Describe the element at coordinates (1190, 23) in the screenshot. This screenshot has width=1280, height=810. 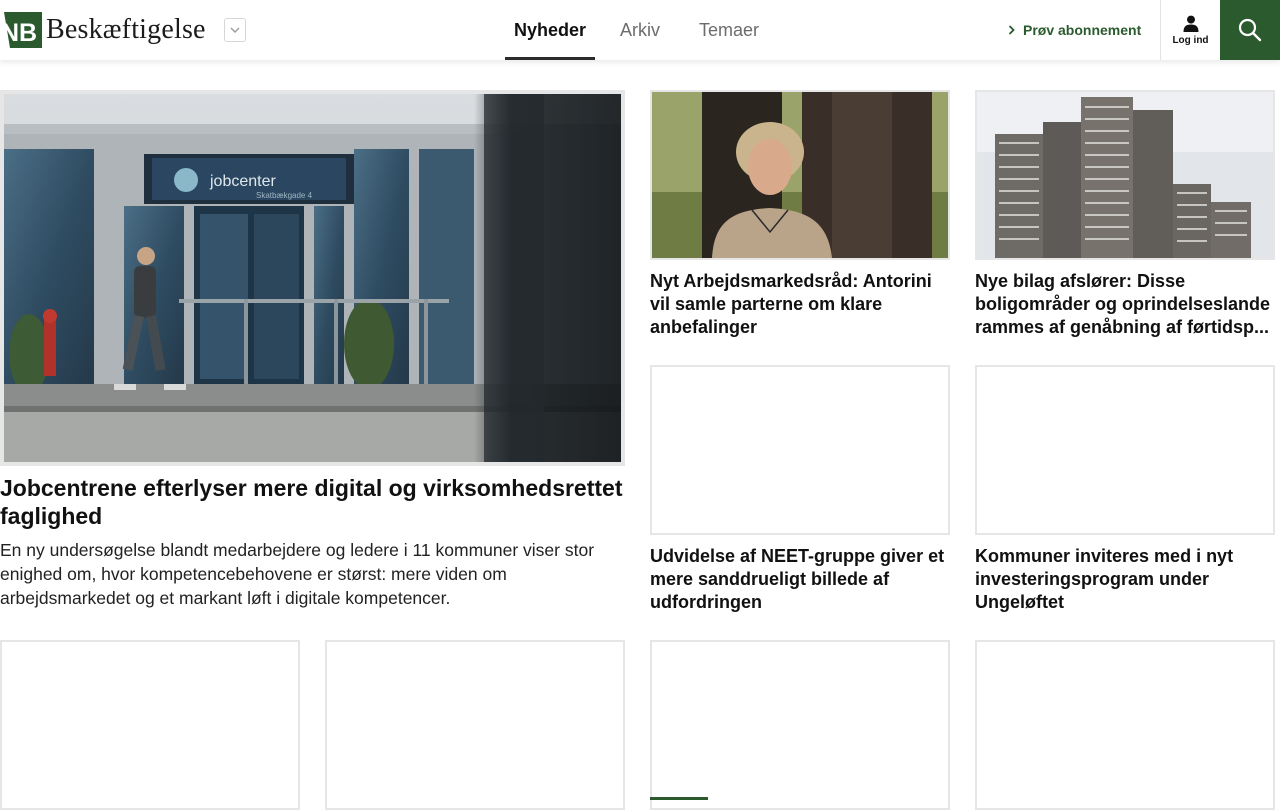
I see `user-icon` at that location.